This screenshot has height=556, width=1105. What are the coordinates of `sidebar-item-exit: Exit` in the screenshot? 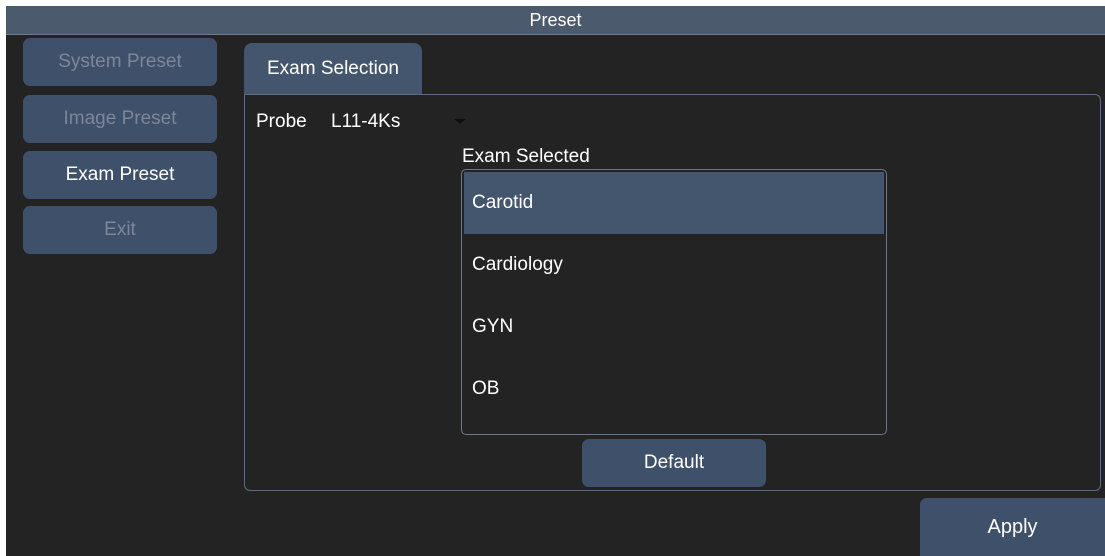 It's located at (120, 230).